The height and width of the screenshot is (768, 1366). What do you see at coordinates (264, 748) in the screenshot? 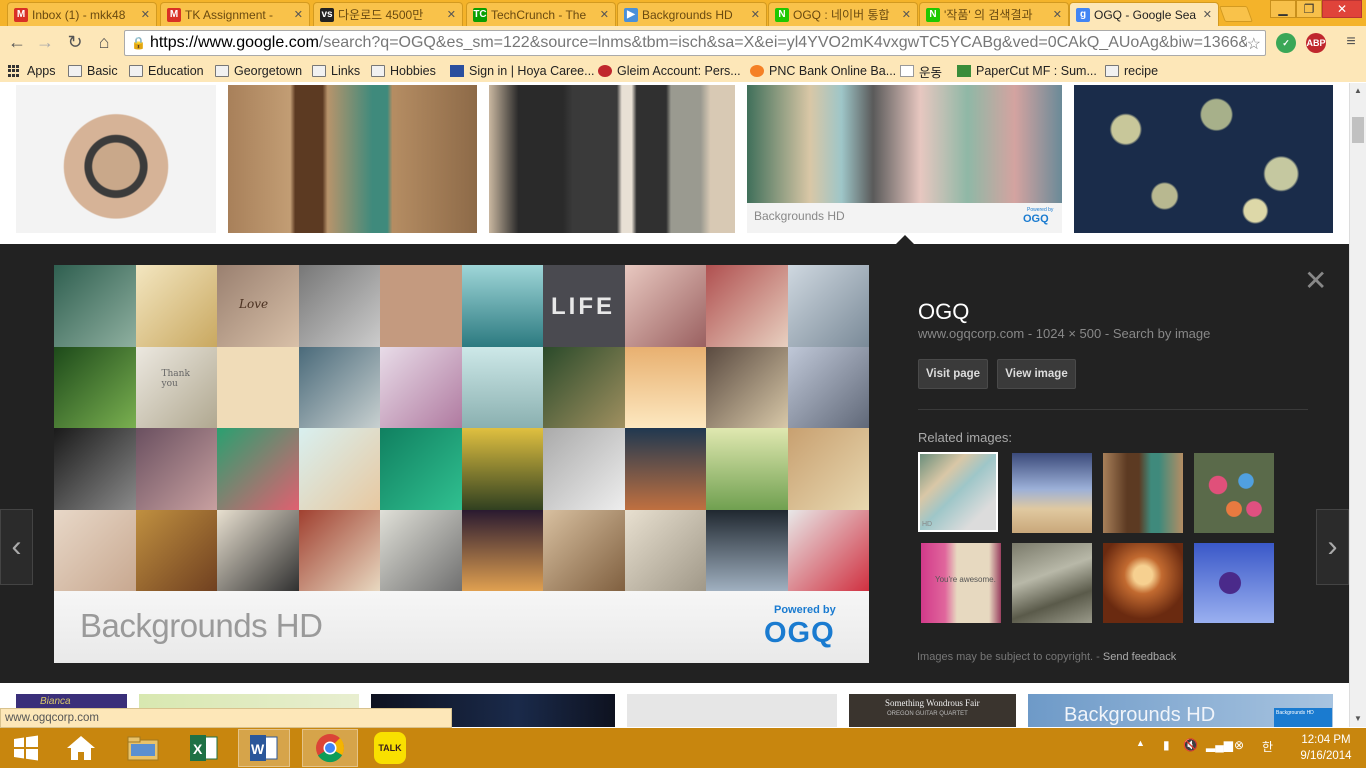
I see `word-button: W` at bounding box center [264, 748].